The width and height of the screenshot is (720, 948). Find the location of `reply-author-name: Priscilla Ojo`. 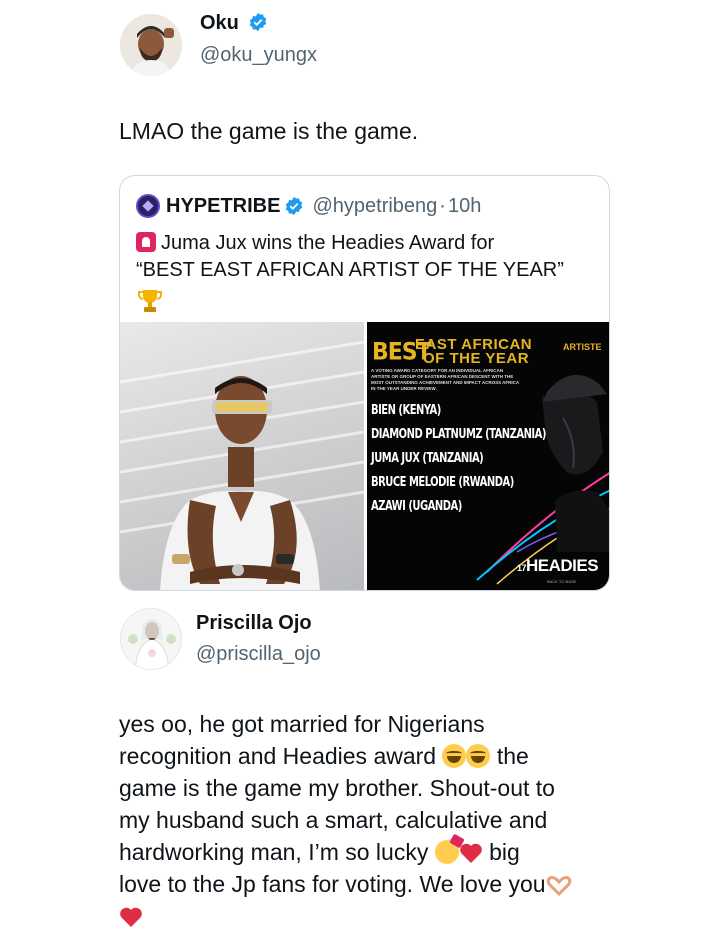

reply-author-name: Priscilla Ojo is located at coordinates (254, 623).